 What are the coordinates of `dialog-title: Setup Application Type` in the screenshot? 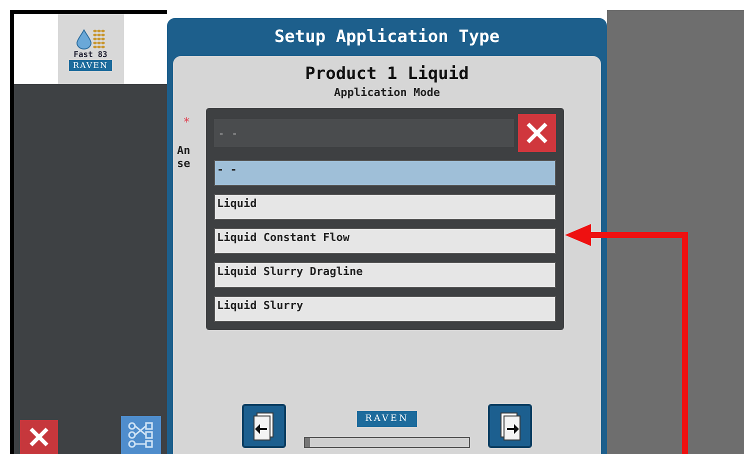 It's located at (387, 37).